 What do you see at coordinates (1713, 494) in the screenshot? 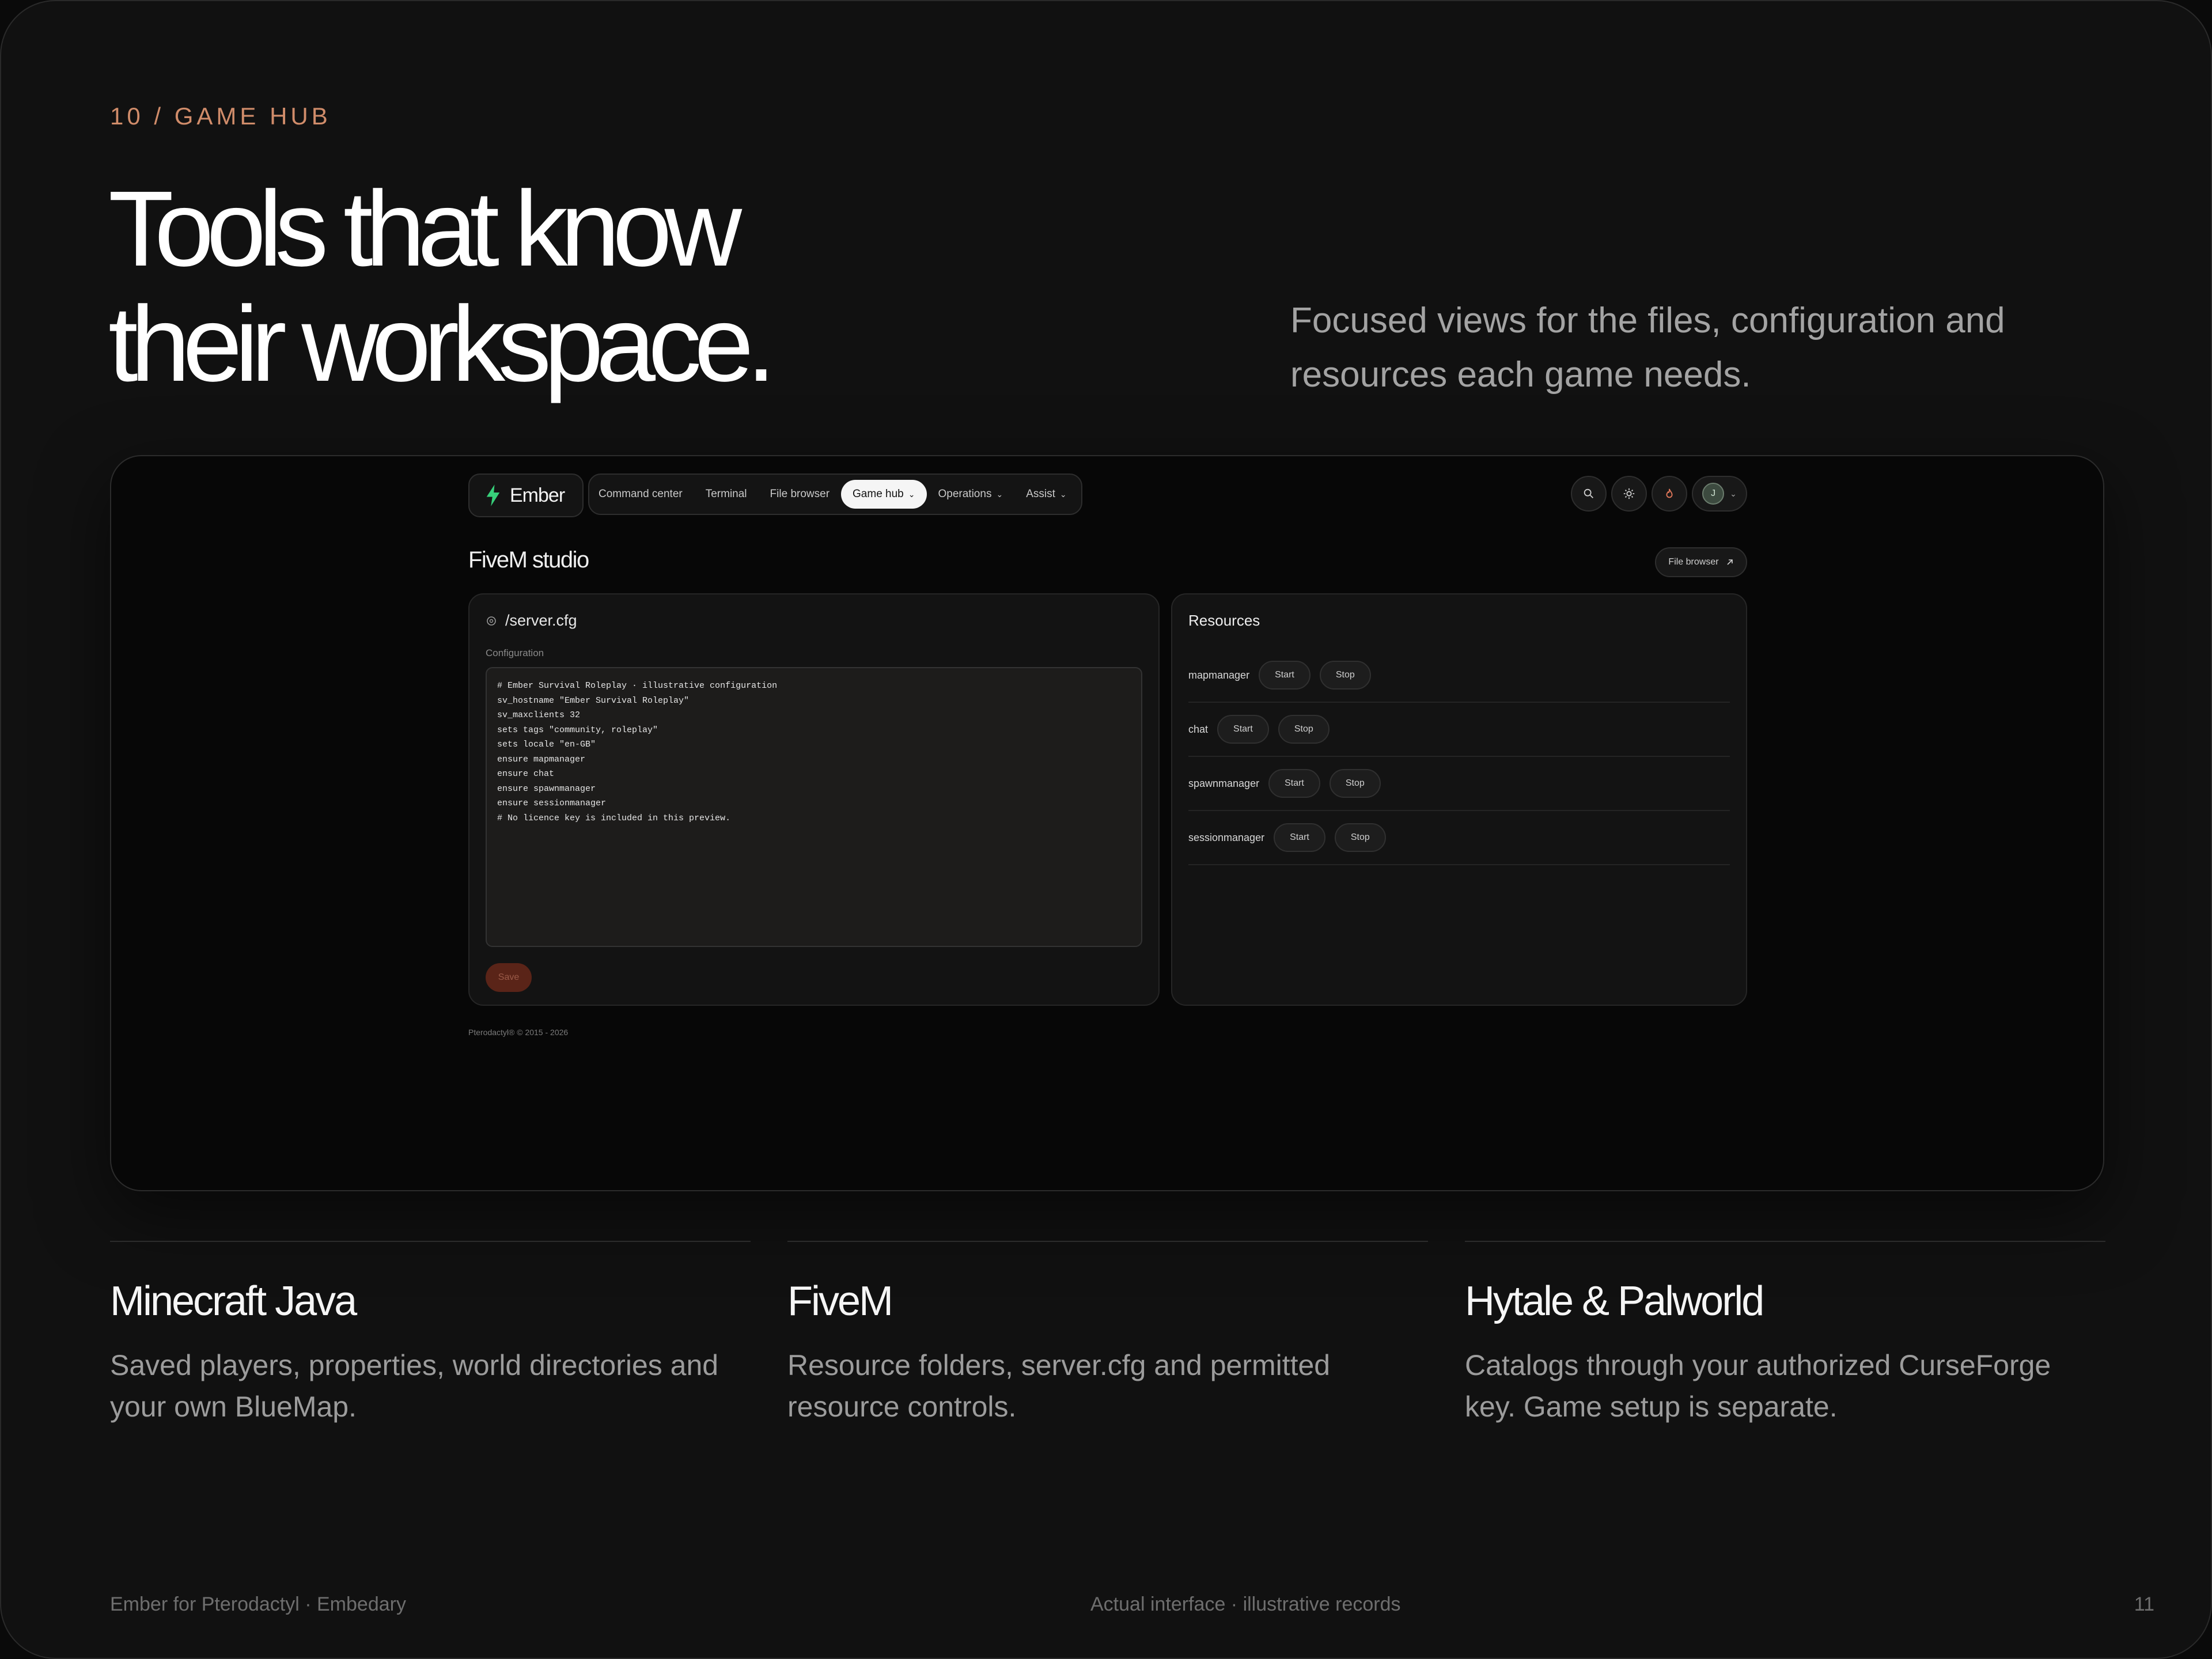
I see `avatar: J` at bounding box center [1713, 494].